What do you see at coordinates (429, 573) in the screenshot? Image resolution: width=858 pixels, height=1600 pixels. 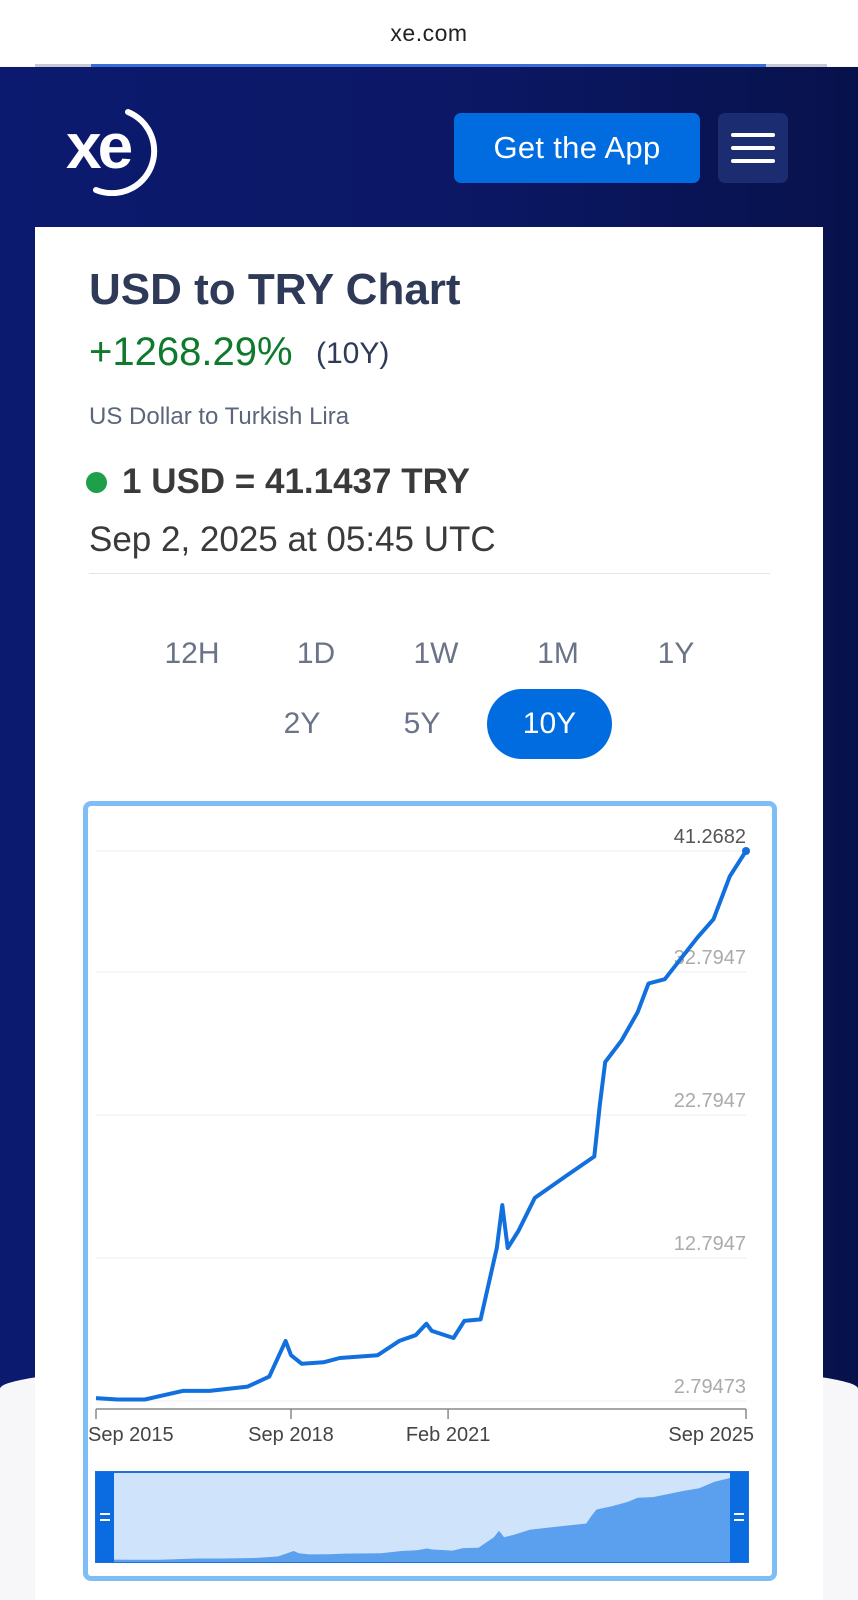 I see `divider` at bounding box center [429, 573].